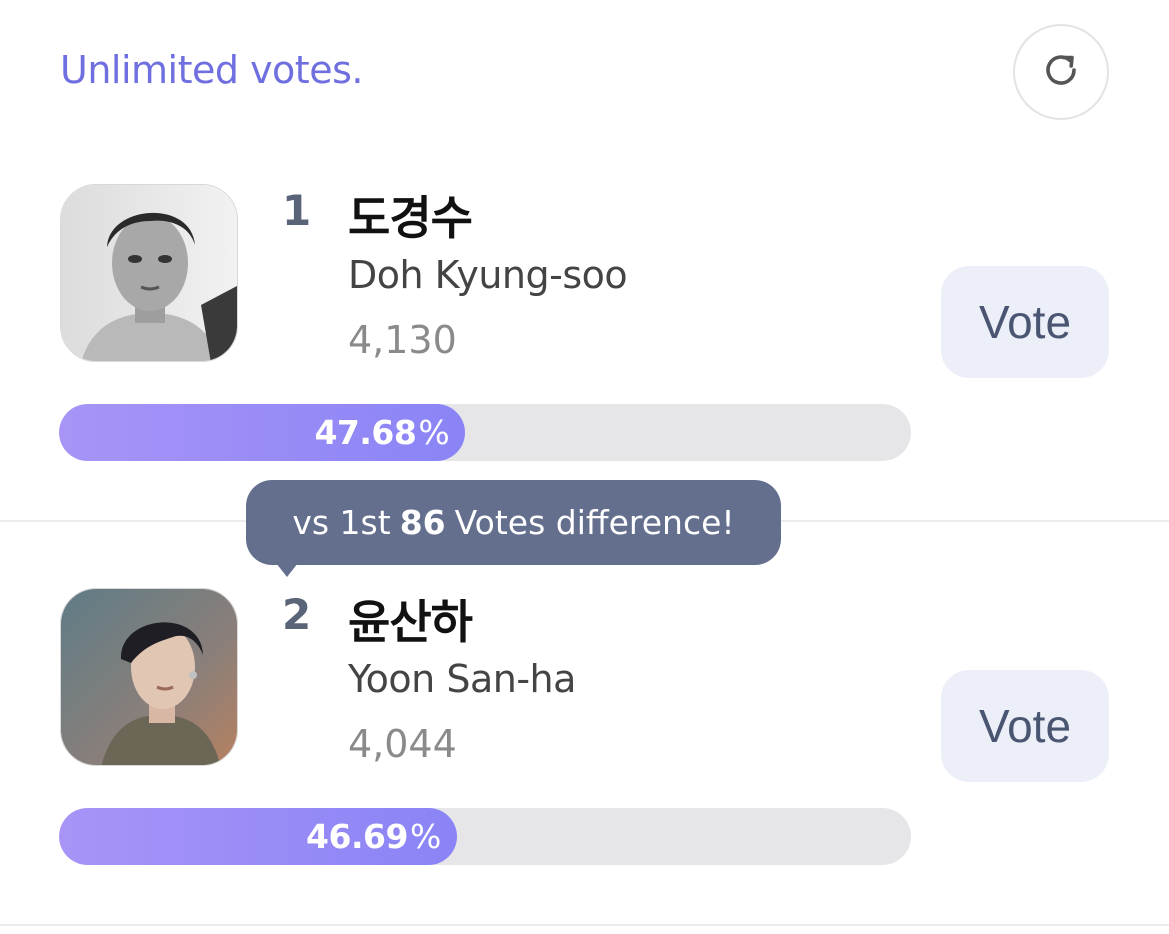 The image size is (1169, 934). What do you see at coordinates (485, 432) in the screenshot?
I see `candidate-1-progress-track: 47.68%` at bounding box center [485, 432].